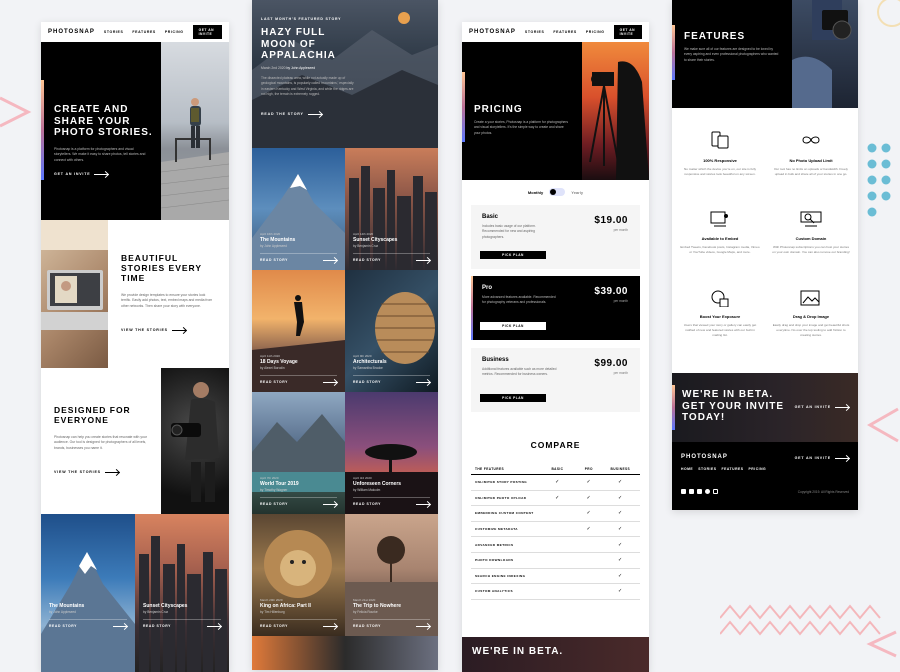 The width and height of the screenshot is (900, 672). I want to click on card-date: March 29th 2020, so click(271, 600).